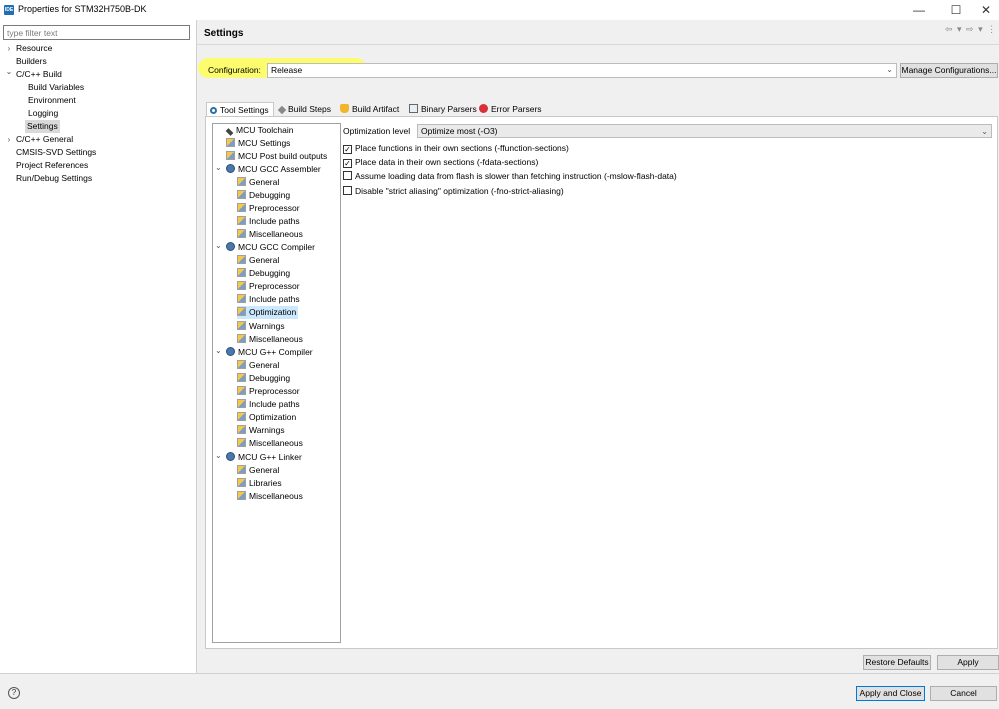 Image resolution: width=999 pixels, height=709 pixels. I want to click on nav-item-logging: Logging, so click(43, 113).